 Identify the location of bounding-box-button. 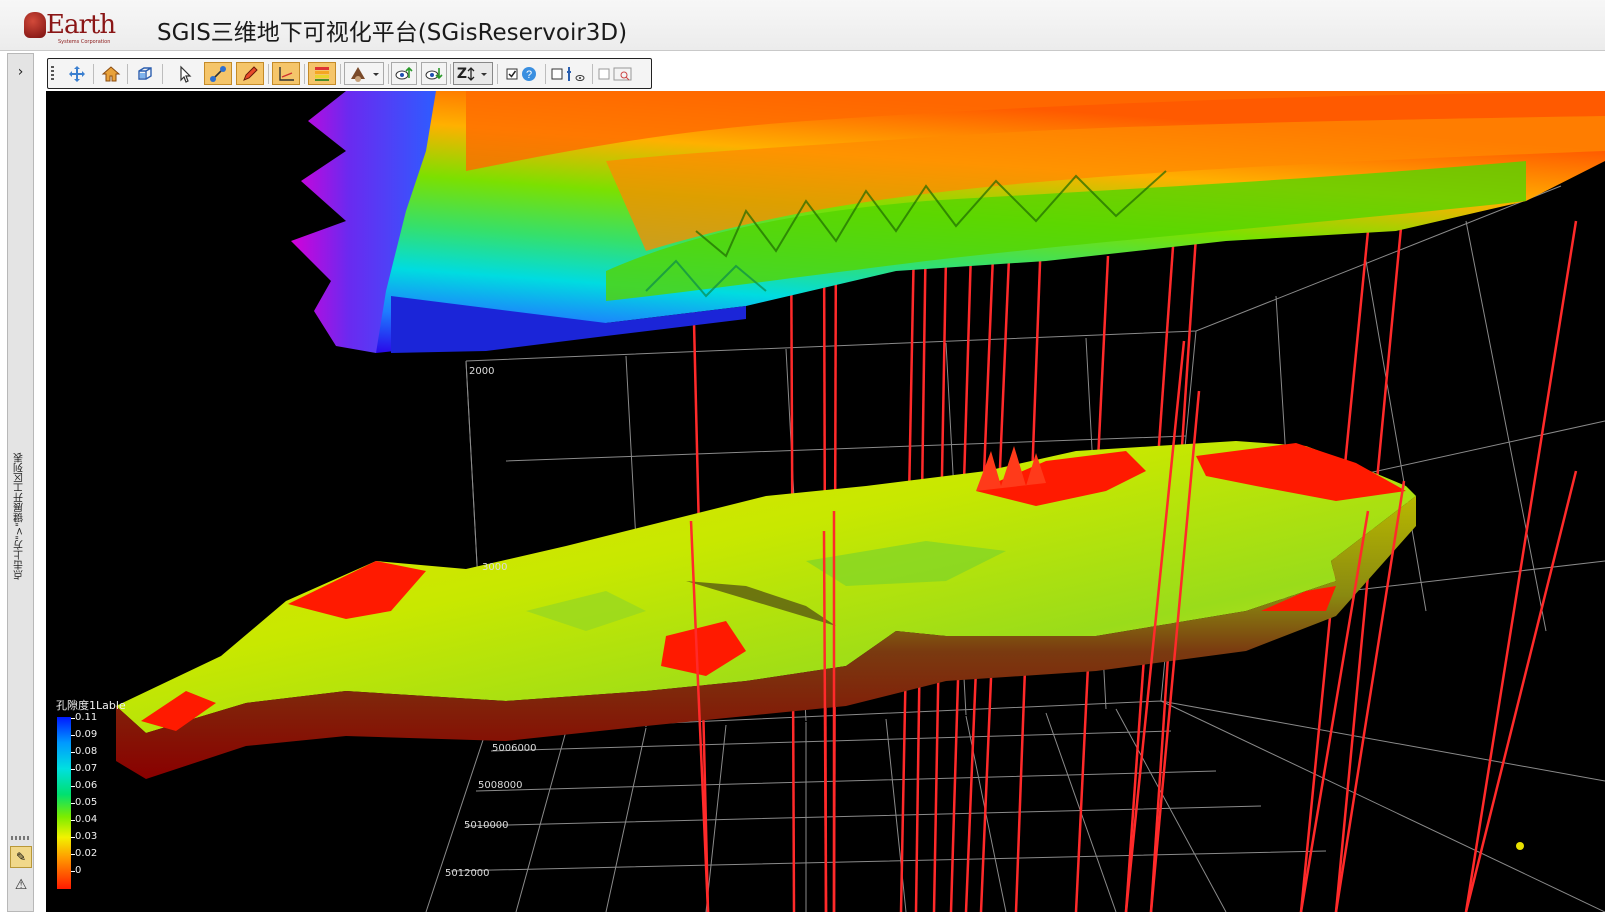
(145, 73).